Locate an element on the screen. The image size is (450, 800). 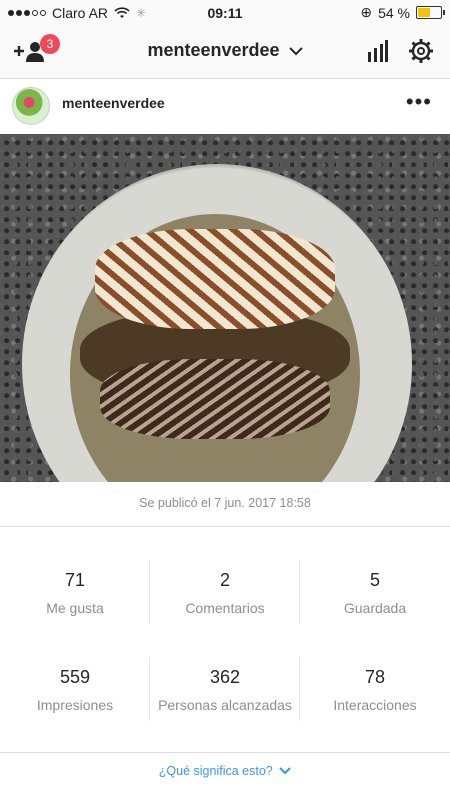
gear-icon is located at coordinates (421, 51).